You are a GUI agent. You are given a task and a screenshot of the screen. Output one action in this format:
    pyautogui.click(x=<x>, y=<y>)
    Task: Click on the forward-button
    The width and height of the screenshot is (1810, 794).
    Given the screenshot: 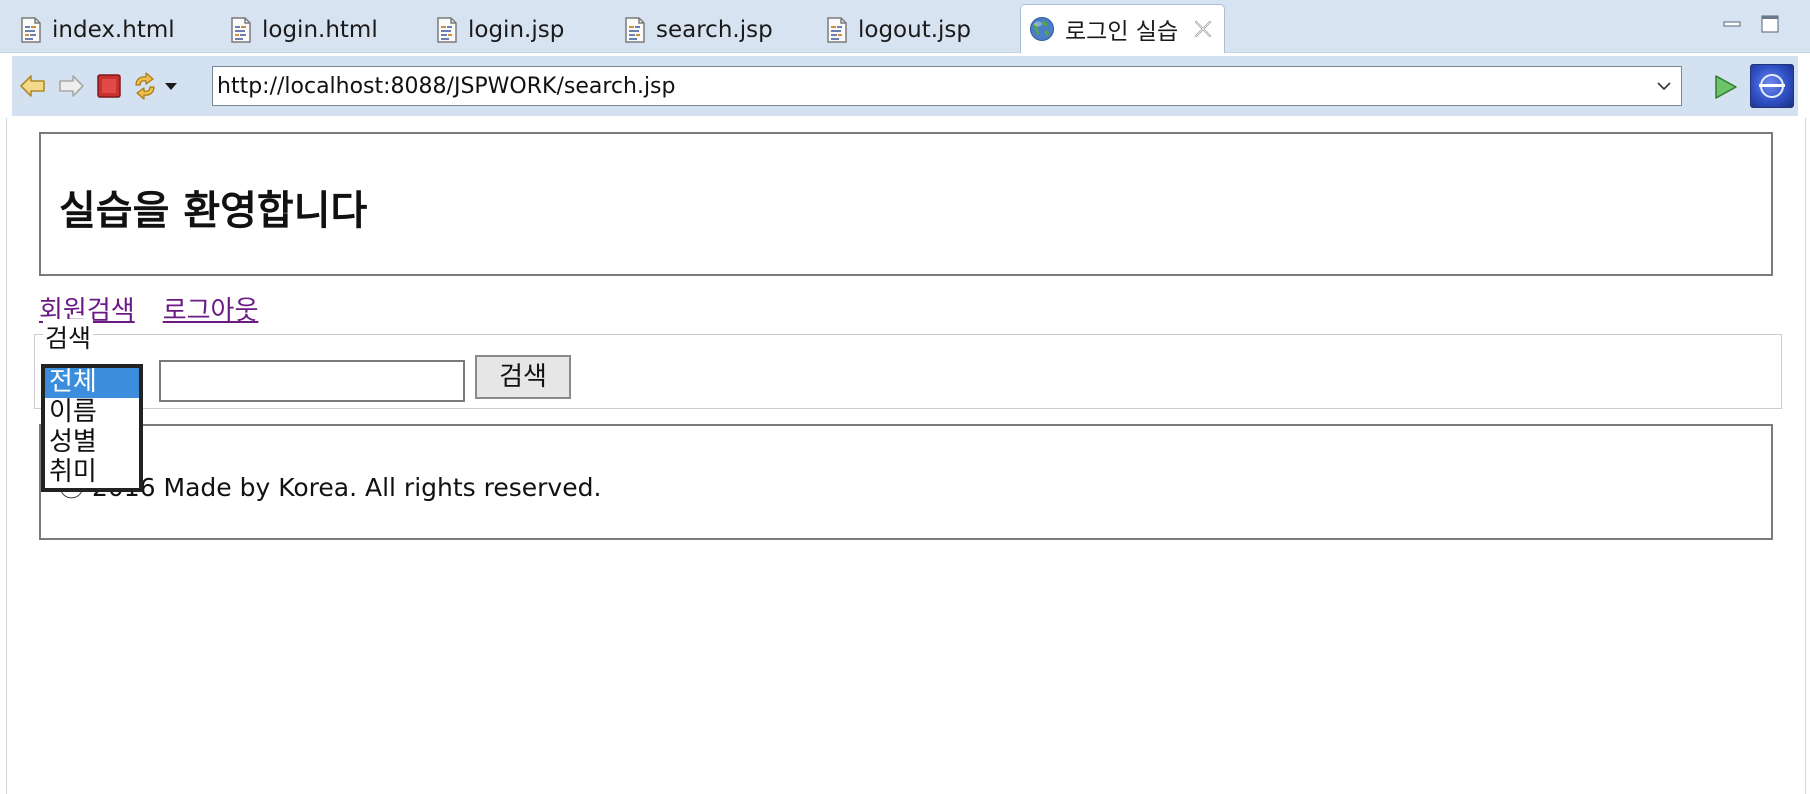 What is the action you would take?
    pyautogui.click(x=71, y=86)
    